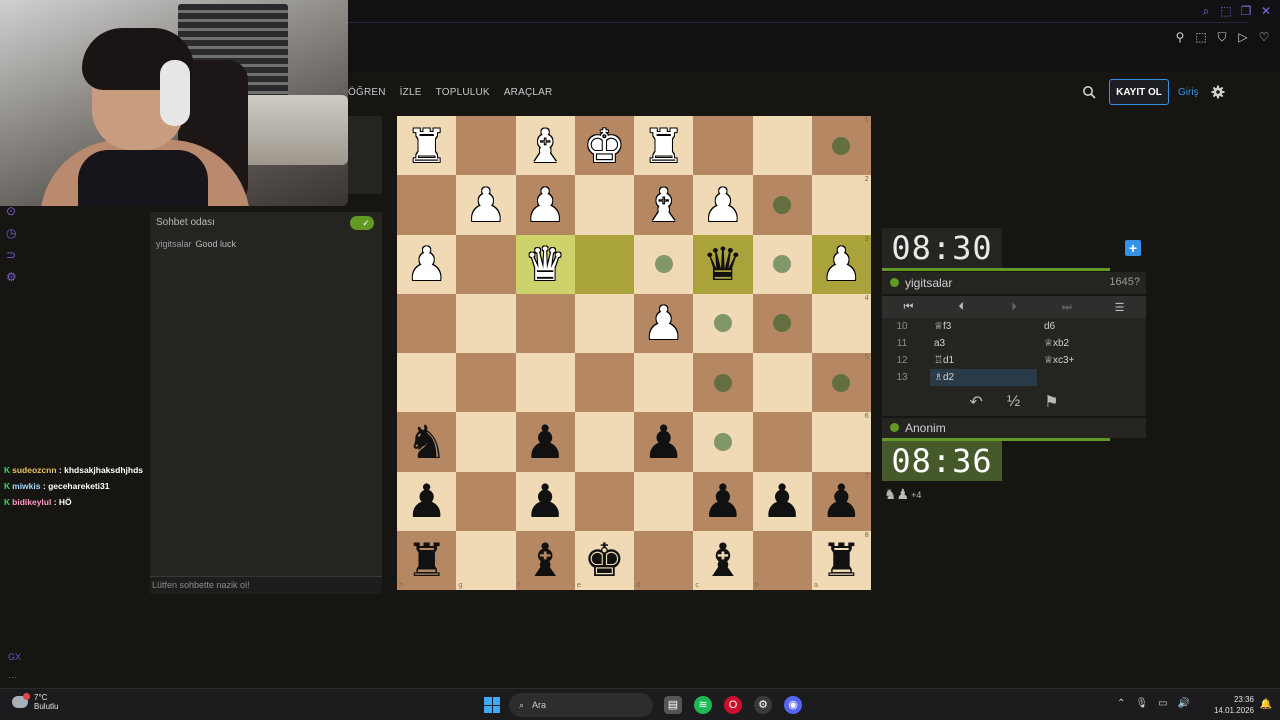 The width and height of the screenshot is (1280, 720). What do you see at coordinates (1188, 92) in the screenshot?
I see `login-link: Giriş` at bounding box center [1188, 92].